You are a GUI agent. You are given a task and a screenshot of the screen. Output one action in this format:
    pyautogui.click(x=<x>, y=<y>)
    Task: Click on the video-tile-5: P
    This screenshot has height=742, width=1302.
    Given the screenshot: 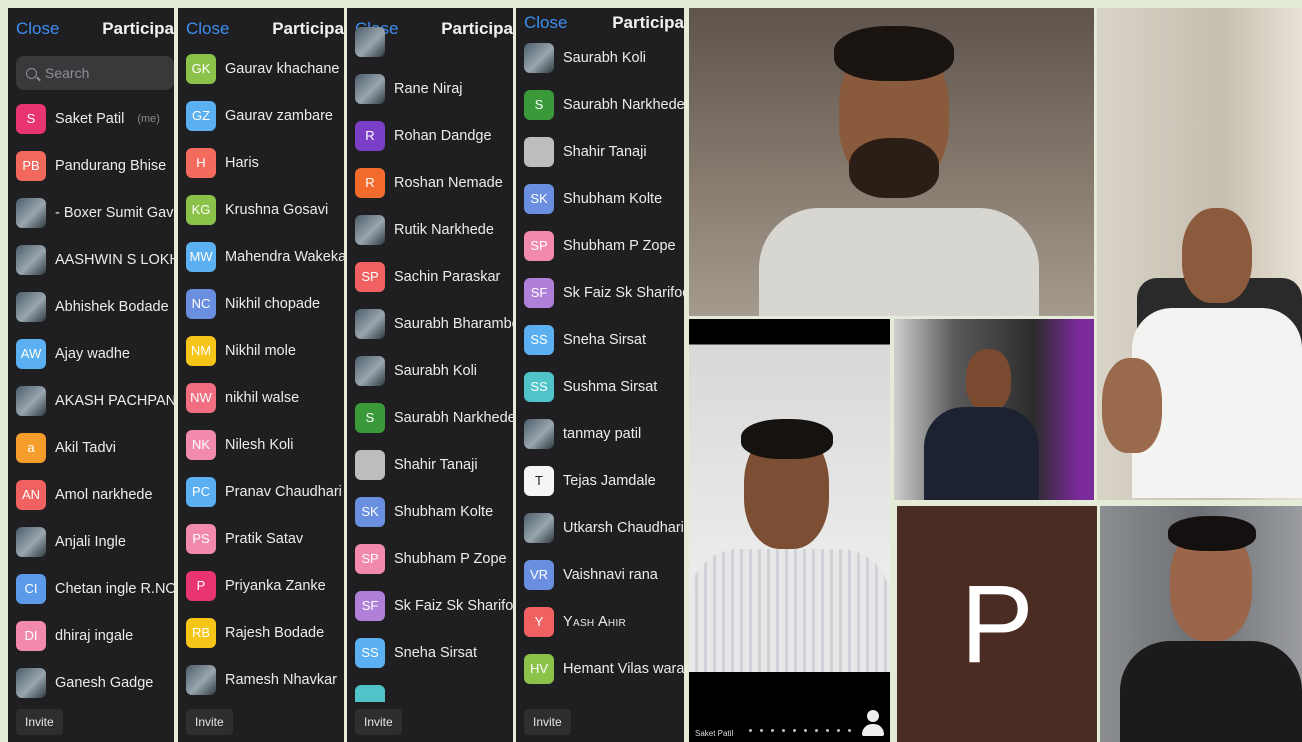 What is the action you would take?
    pyautogui.click(x=997, y=624)
    